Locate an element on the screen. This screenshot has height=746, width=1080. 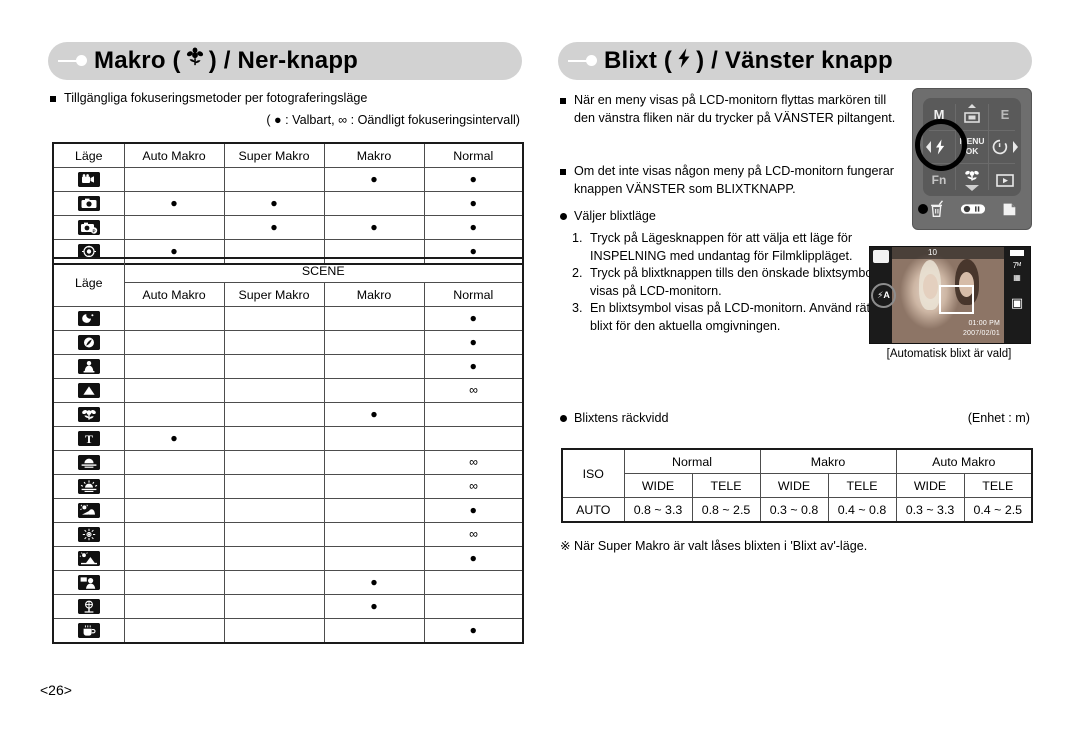
flash-bolt-icon is located at coordinates (684, 61).